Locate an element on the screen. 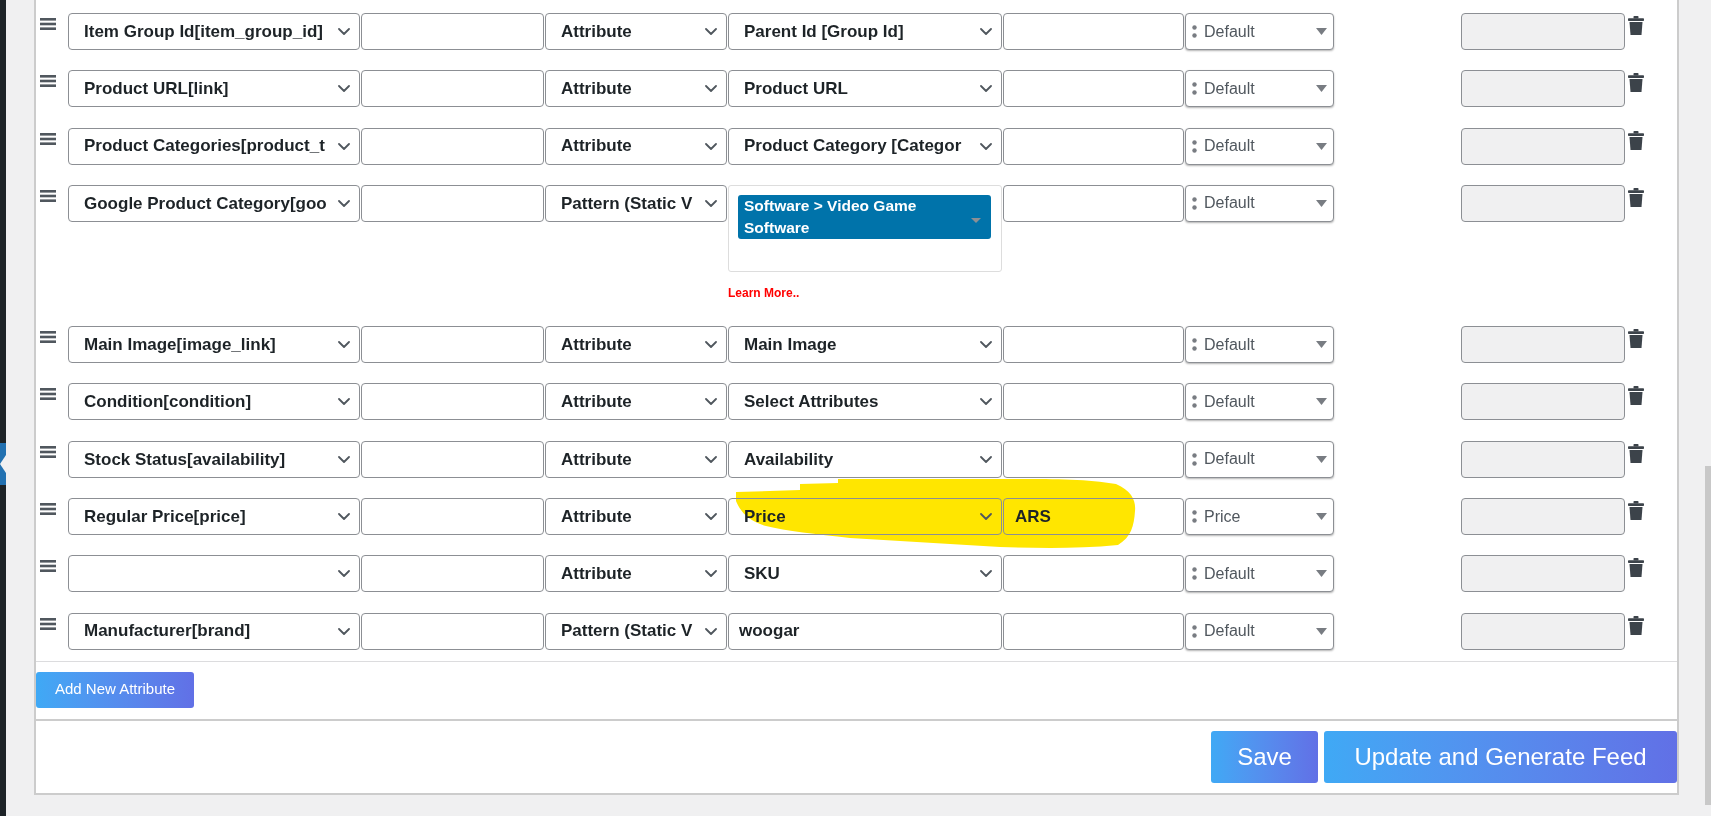 The image size is (1711, 816). dropdown: Availability is located at coordinates (865, 459).